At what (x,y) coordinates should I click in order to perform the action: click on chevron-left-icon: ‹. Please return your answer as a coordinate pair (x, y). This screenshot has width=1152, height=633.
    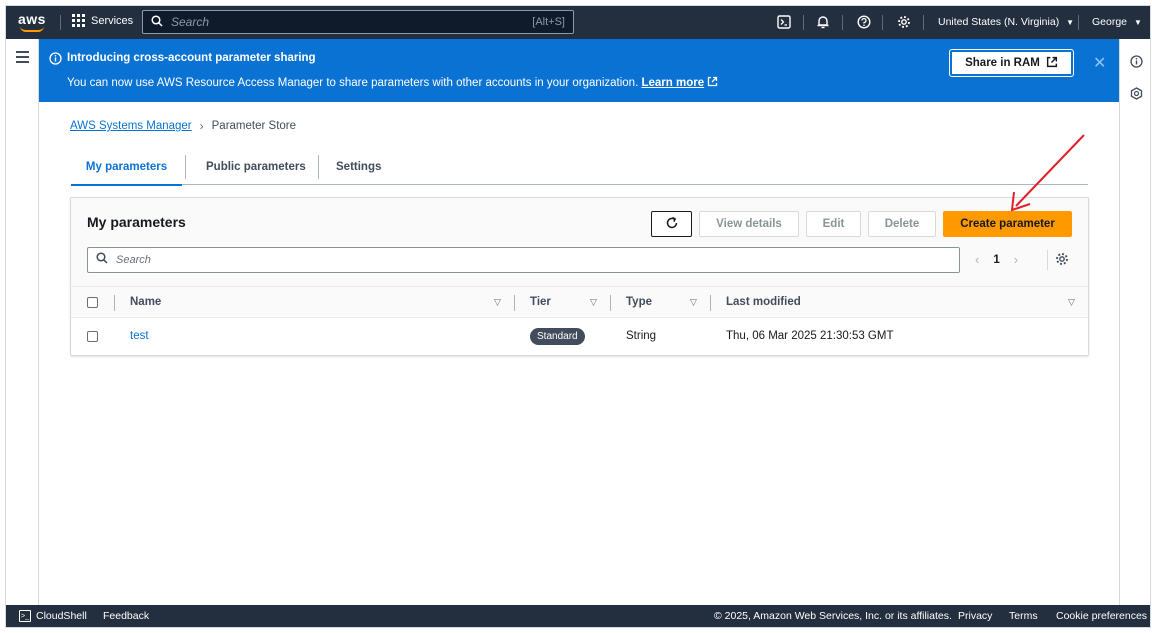
    Looking at the image, I should click on (977, 259).